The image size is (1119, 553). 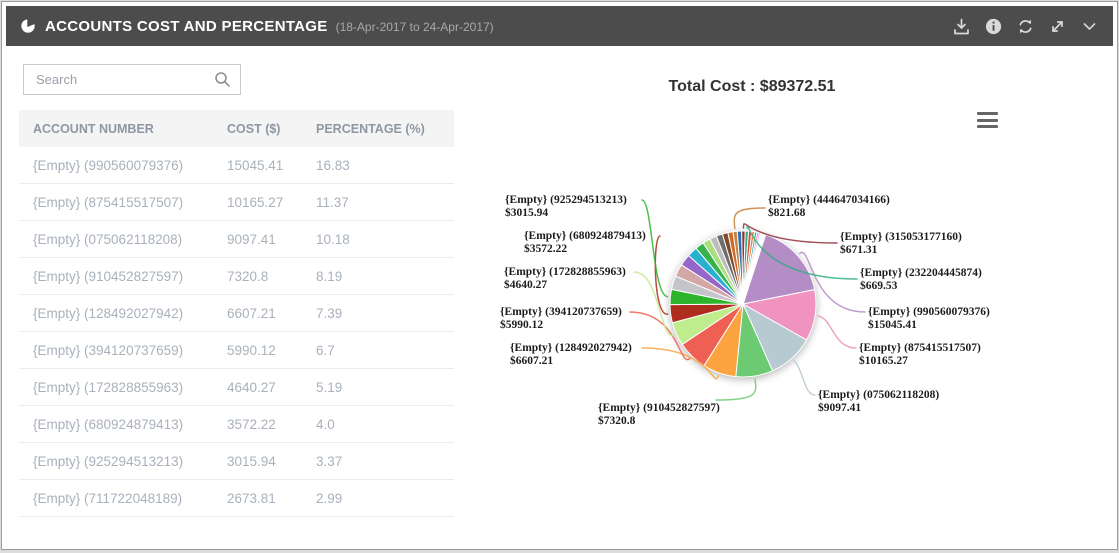 I want to click on cost-cell: 3015.94, so click(x=257, y=461).